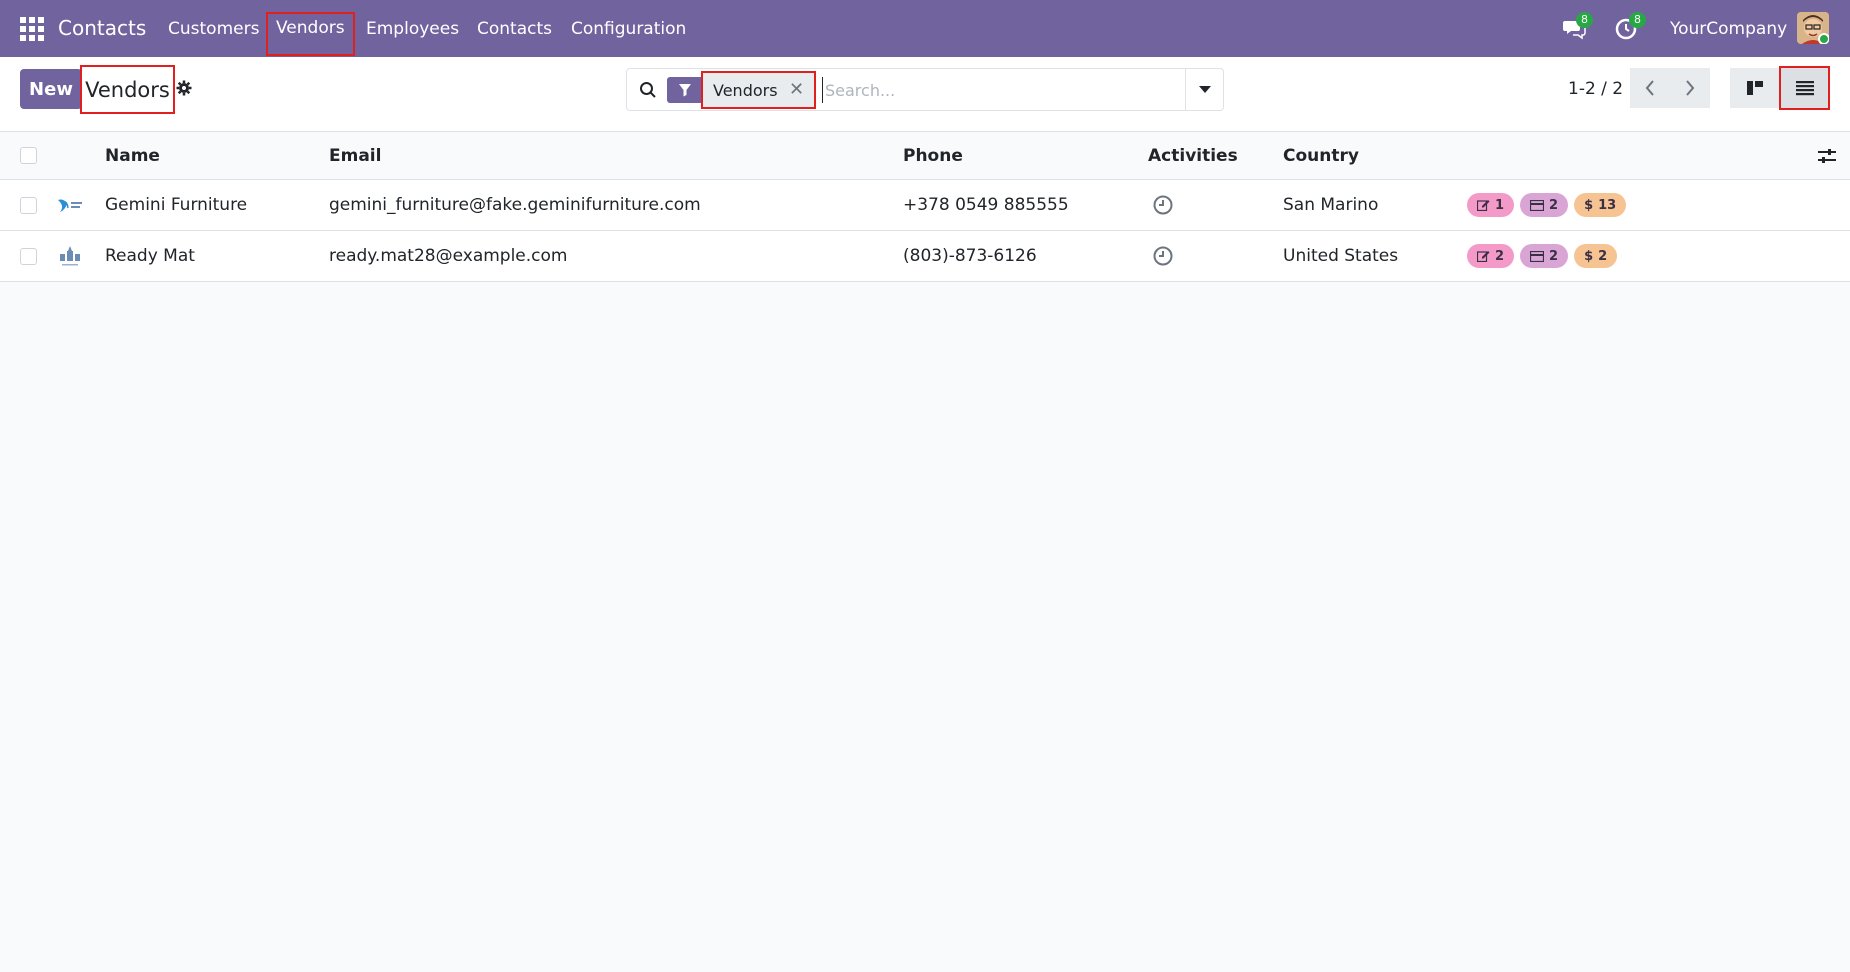 This screenshot has height=972, width=1850. I want to click on chevron-right-icon, so click(1690, 88).